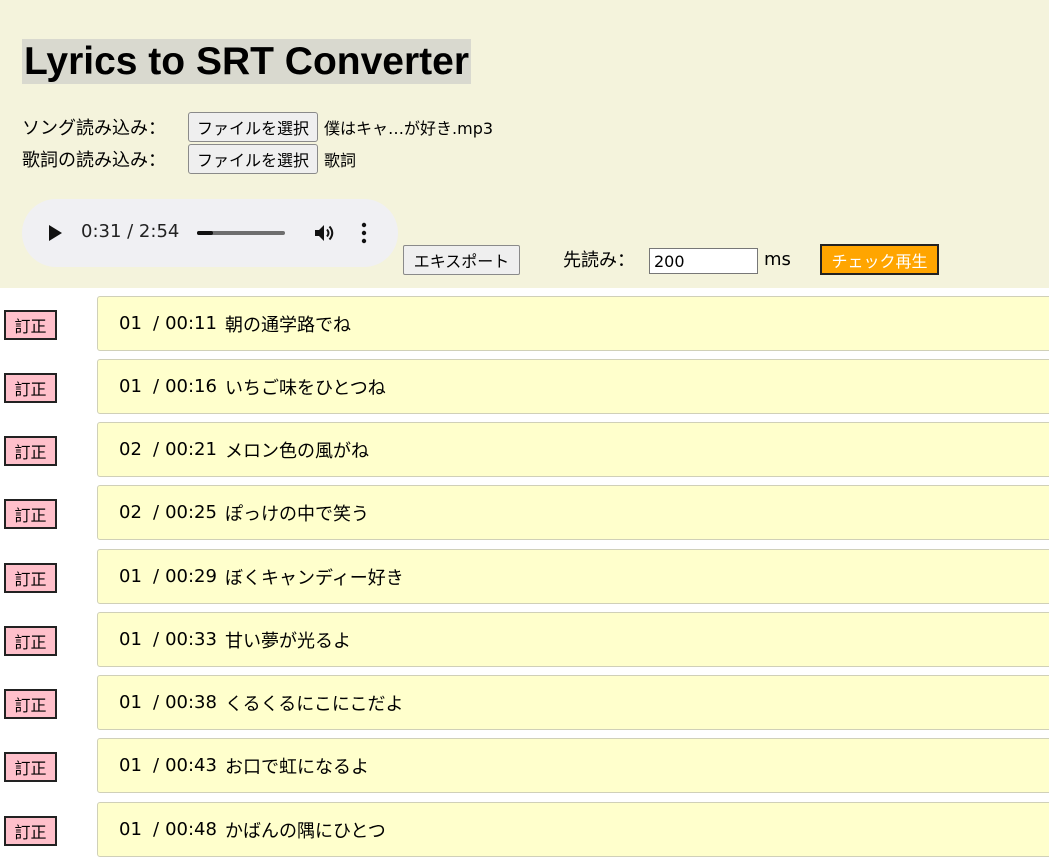 The height and width of the screenshot is (864, 1049). I want to click on lyric-timestamp: 00:33, so click(191, 639).